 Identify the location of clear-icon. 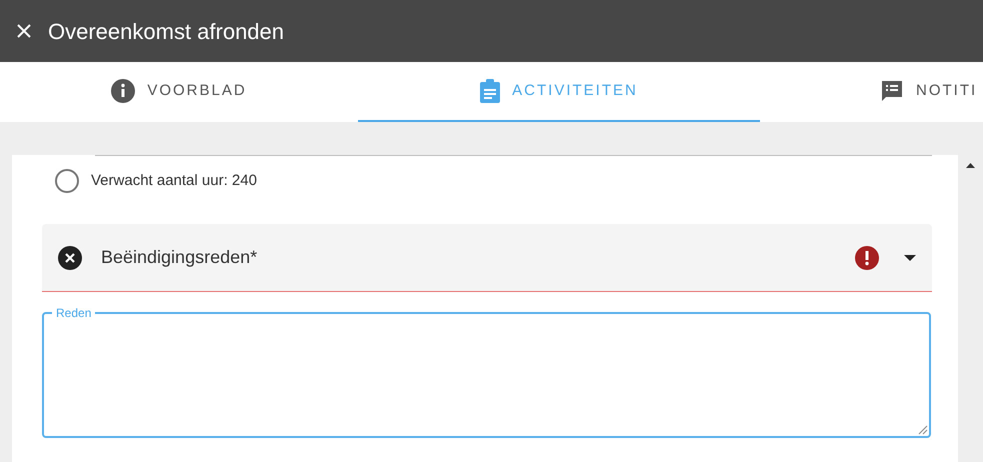
(70, 258).